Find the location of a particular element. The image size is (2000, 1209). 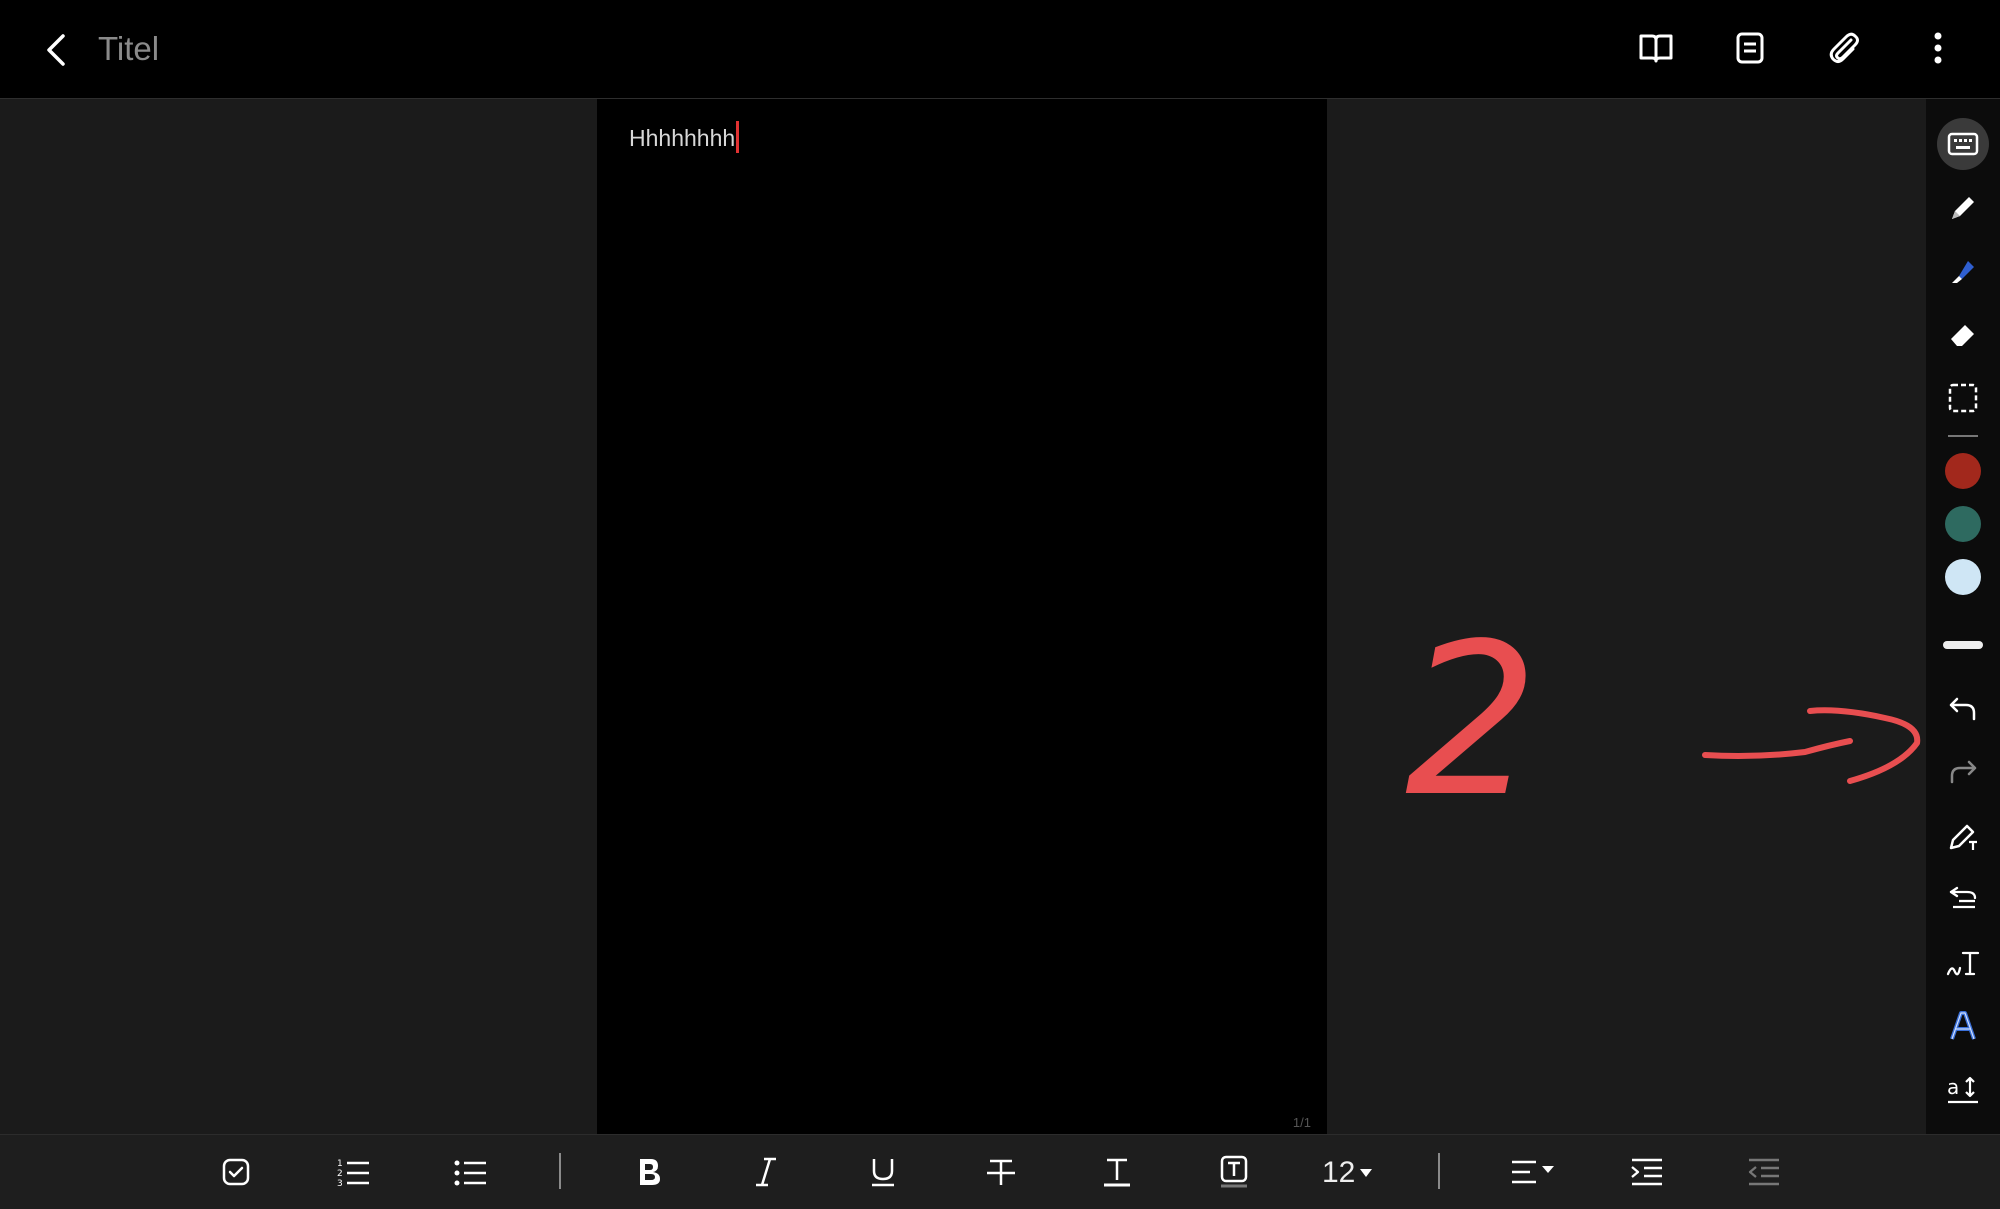

strikethrough-icon is located at coordinates (1001, 1172).